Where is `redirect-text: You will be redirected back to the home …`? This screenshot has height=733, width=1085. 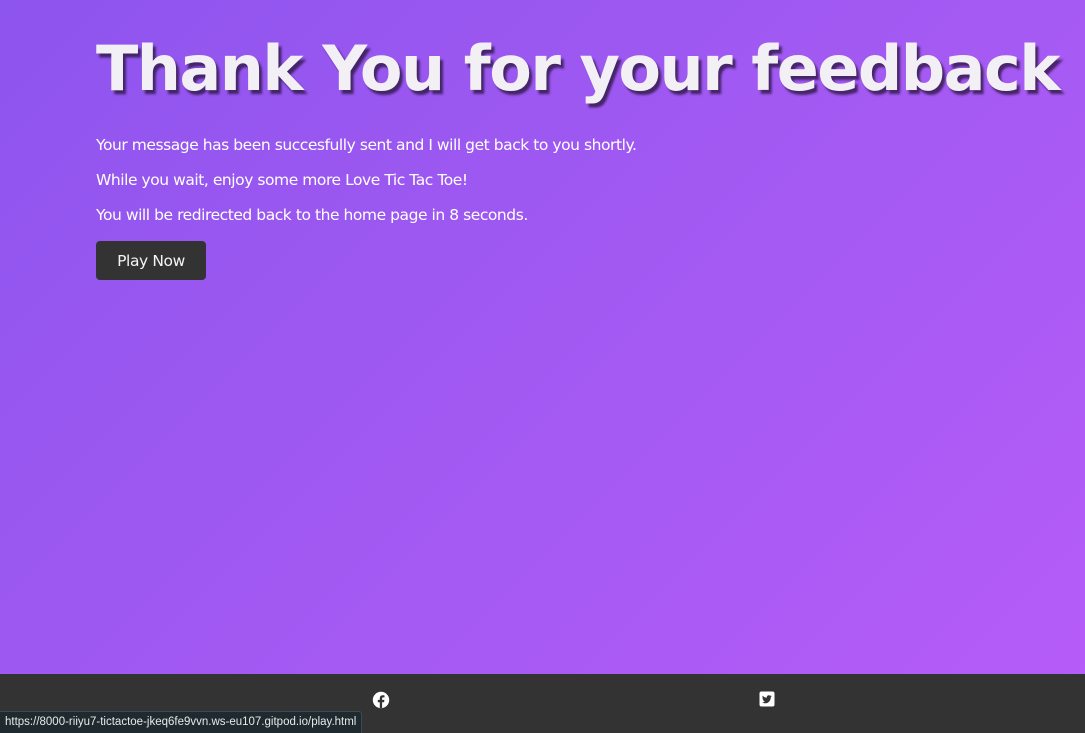 redirect-text: You will be redirected back to the home … is located at coordinates (312, 215).